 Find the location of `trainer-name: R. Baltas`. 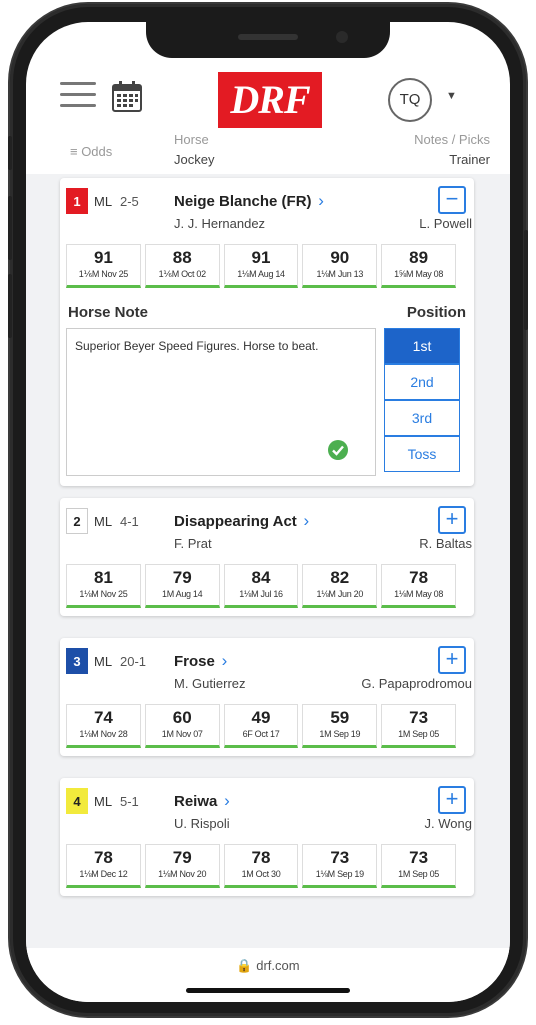

trainer-name: R. Baltas is located at coordinates (445, 543).